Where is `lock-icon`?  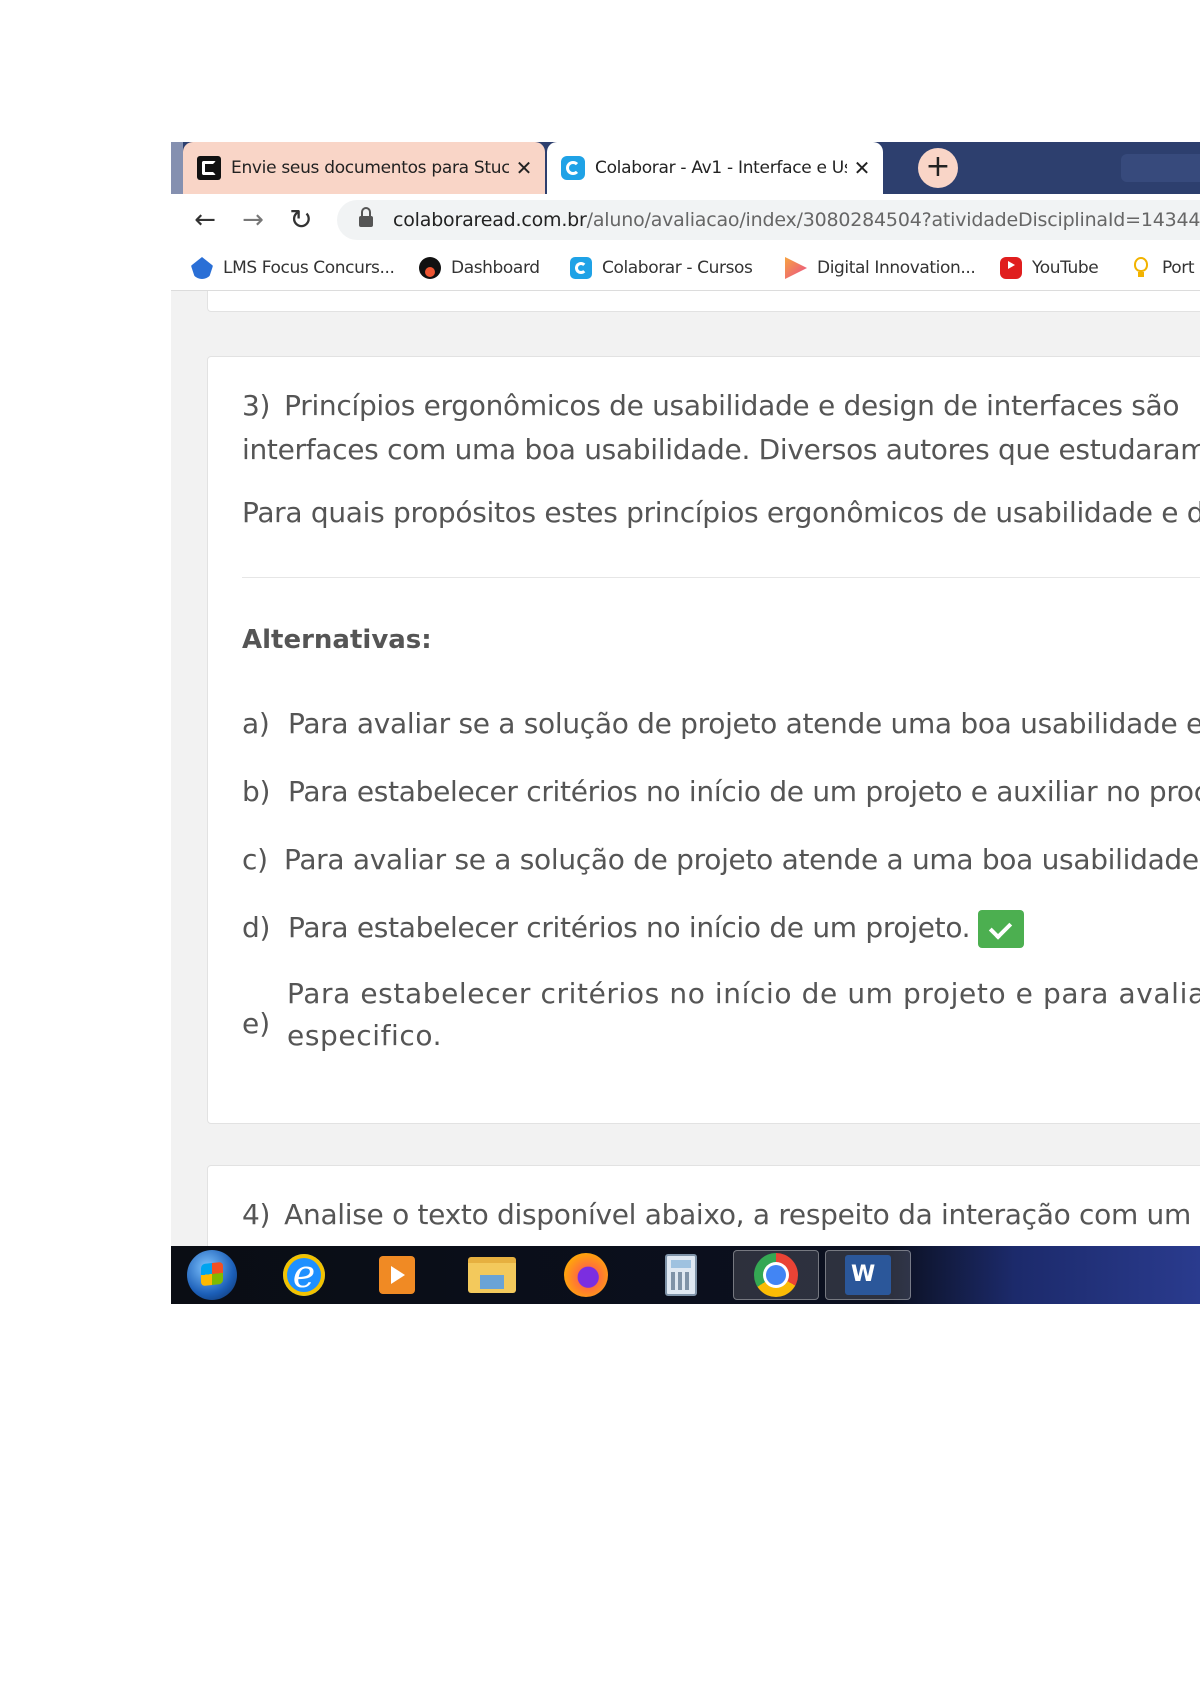
lock-icon is located at coordinates (366, 217).